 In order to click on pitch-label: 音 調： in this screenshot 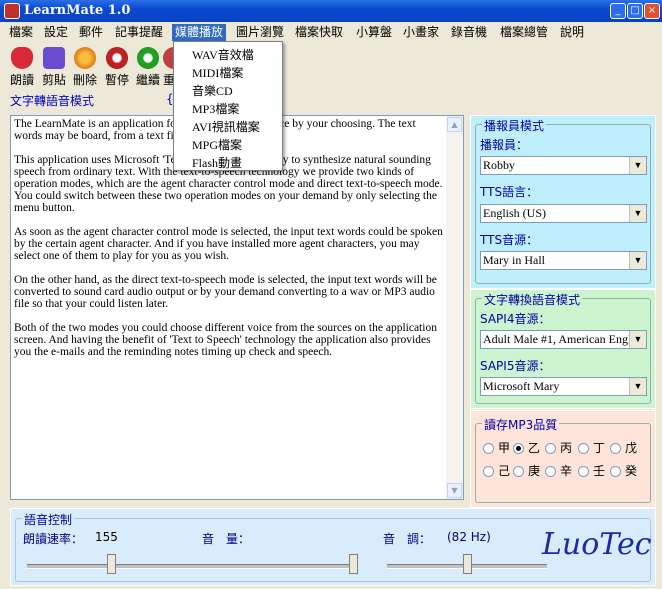, I will do `click(407, 539)`.